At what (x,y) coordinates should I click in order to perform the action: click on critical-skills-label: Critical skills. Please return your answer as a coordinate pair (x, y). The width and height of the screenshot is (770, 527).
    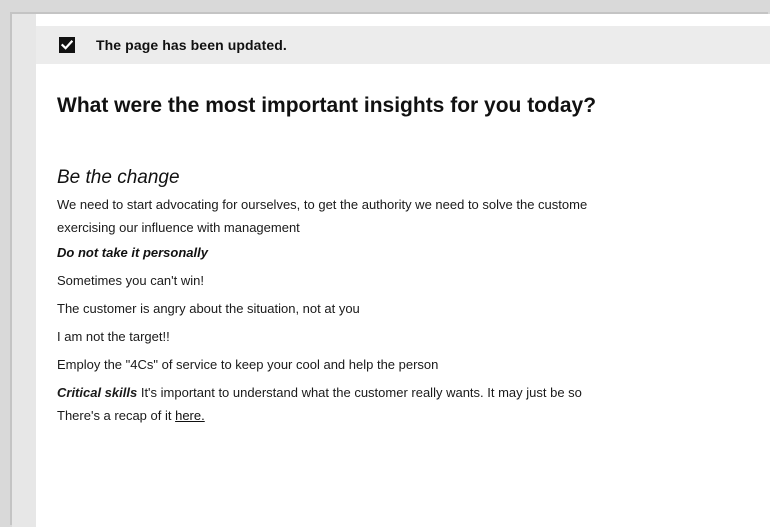
    Looking at the image, I should click on (97, 392).